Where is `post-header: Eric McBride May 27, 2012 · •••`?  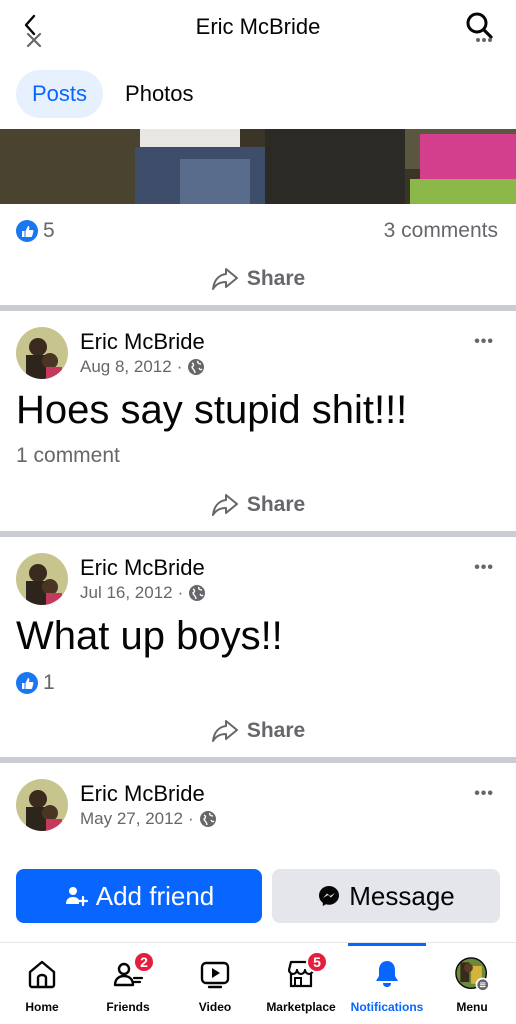
post-header: Eric McBride May 27, 2012 · ••• is located at coordinates (258, 805).